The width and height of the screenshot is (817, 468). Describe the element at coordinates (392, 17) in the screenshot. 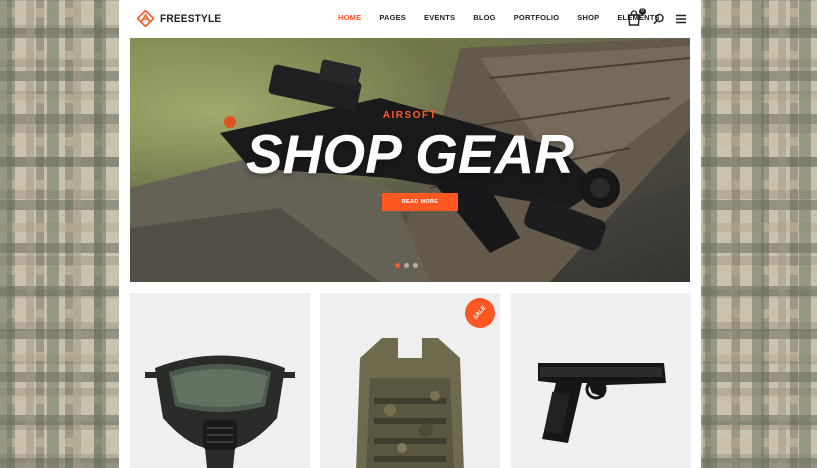

I see `nav-item-pages: PAGES` at that location.